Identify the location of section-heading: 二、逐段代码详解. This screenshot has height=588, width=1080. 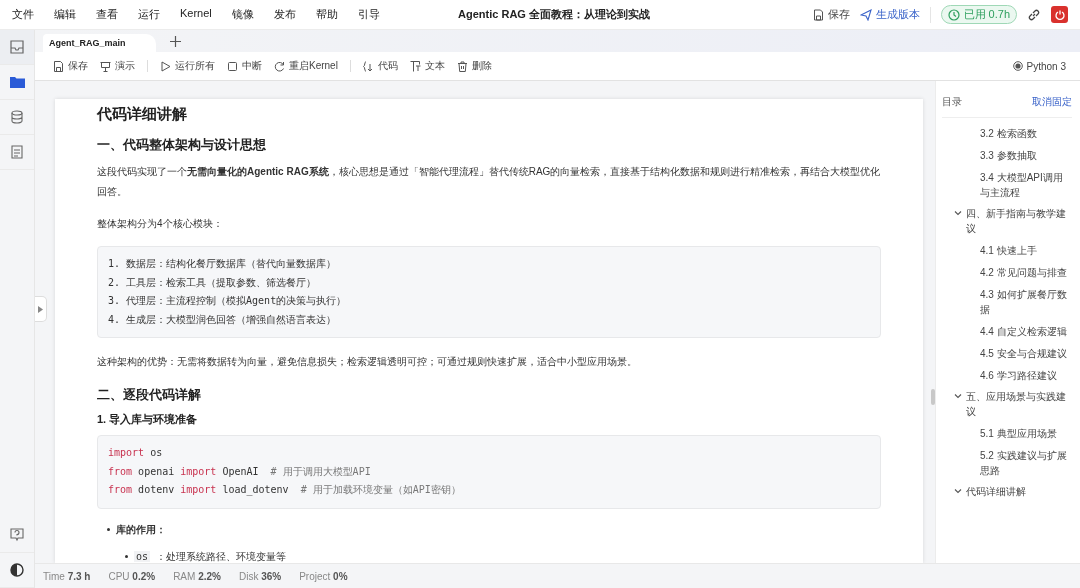
(149, 395).